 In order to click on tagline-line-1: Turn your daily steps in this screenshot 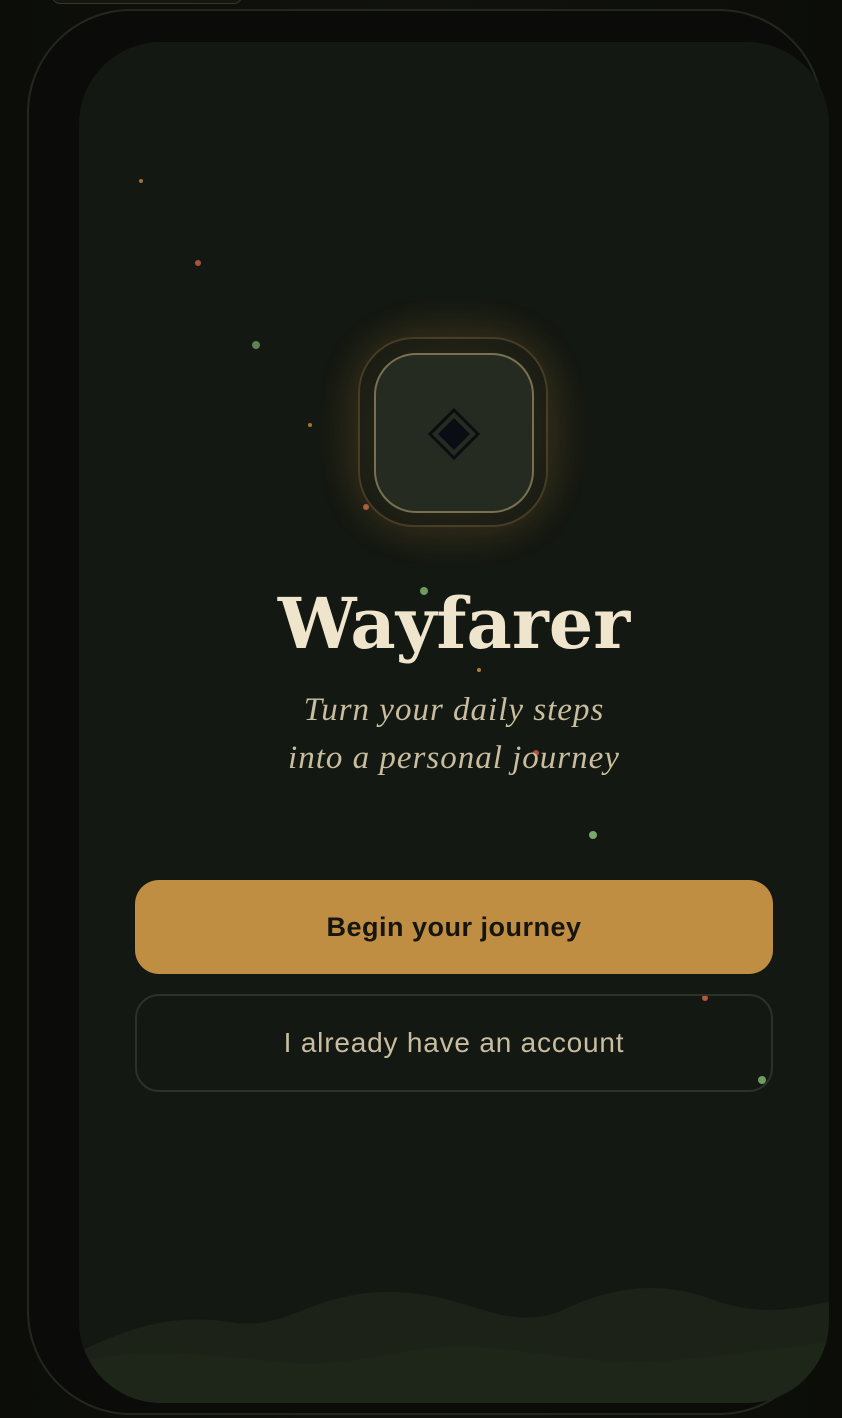, I will do `click(454, 710)`.